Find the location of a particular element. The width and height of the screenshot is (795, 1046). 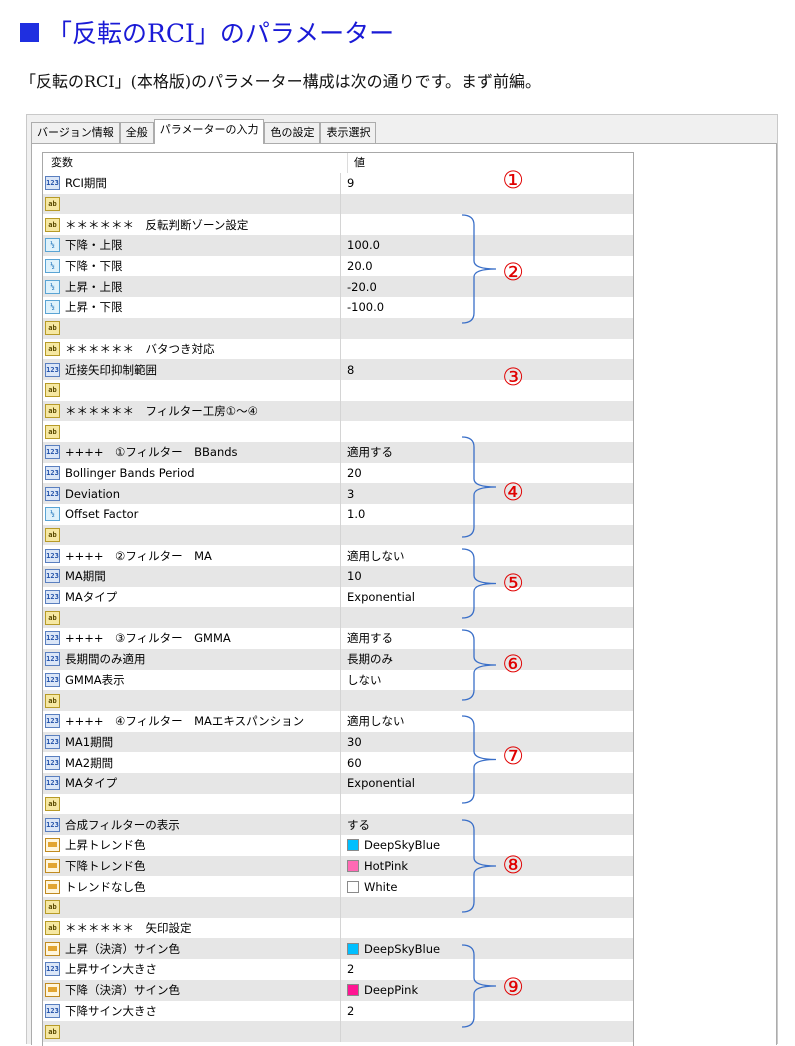

parameter-value-cell: 9 is located at coordinates (487, 183).